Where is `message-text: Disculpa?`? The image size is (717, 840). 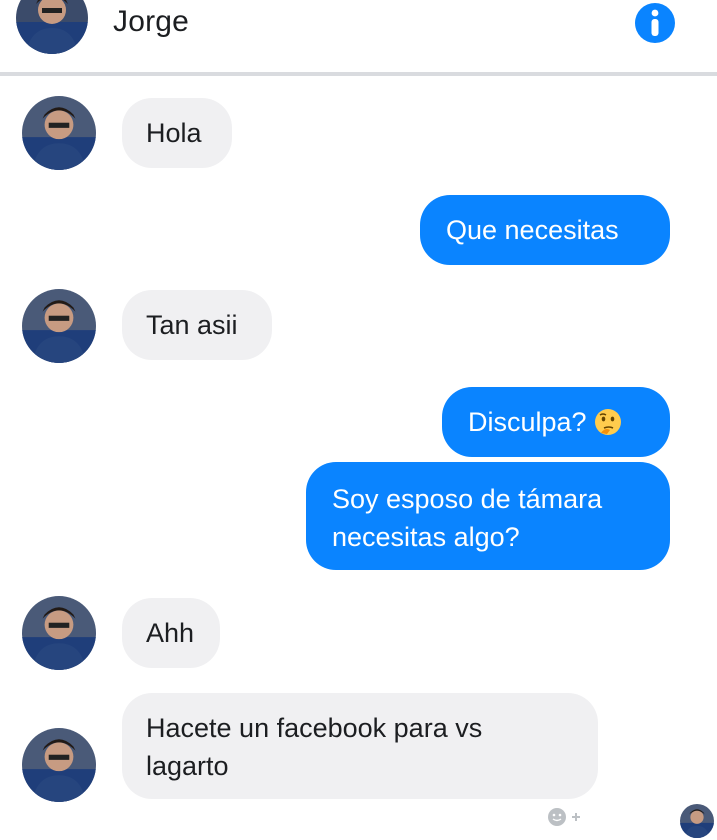 message-text: Disculpa? is located at coordinates (527, 422).